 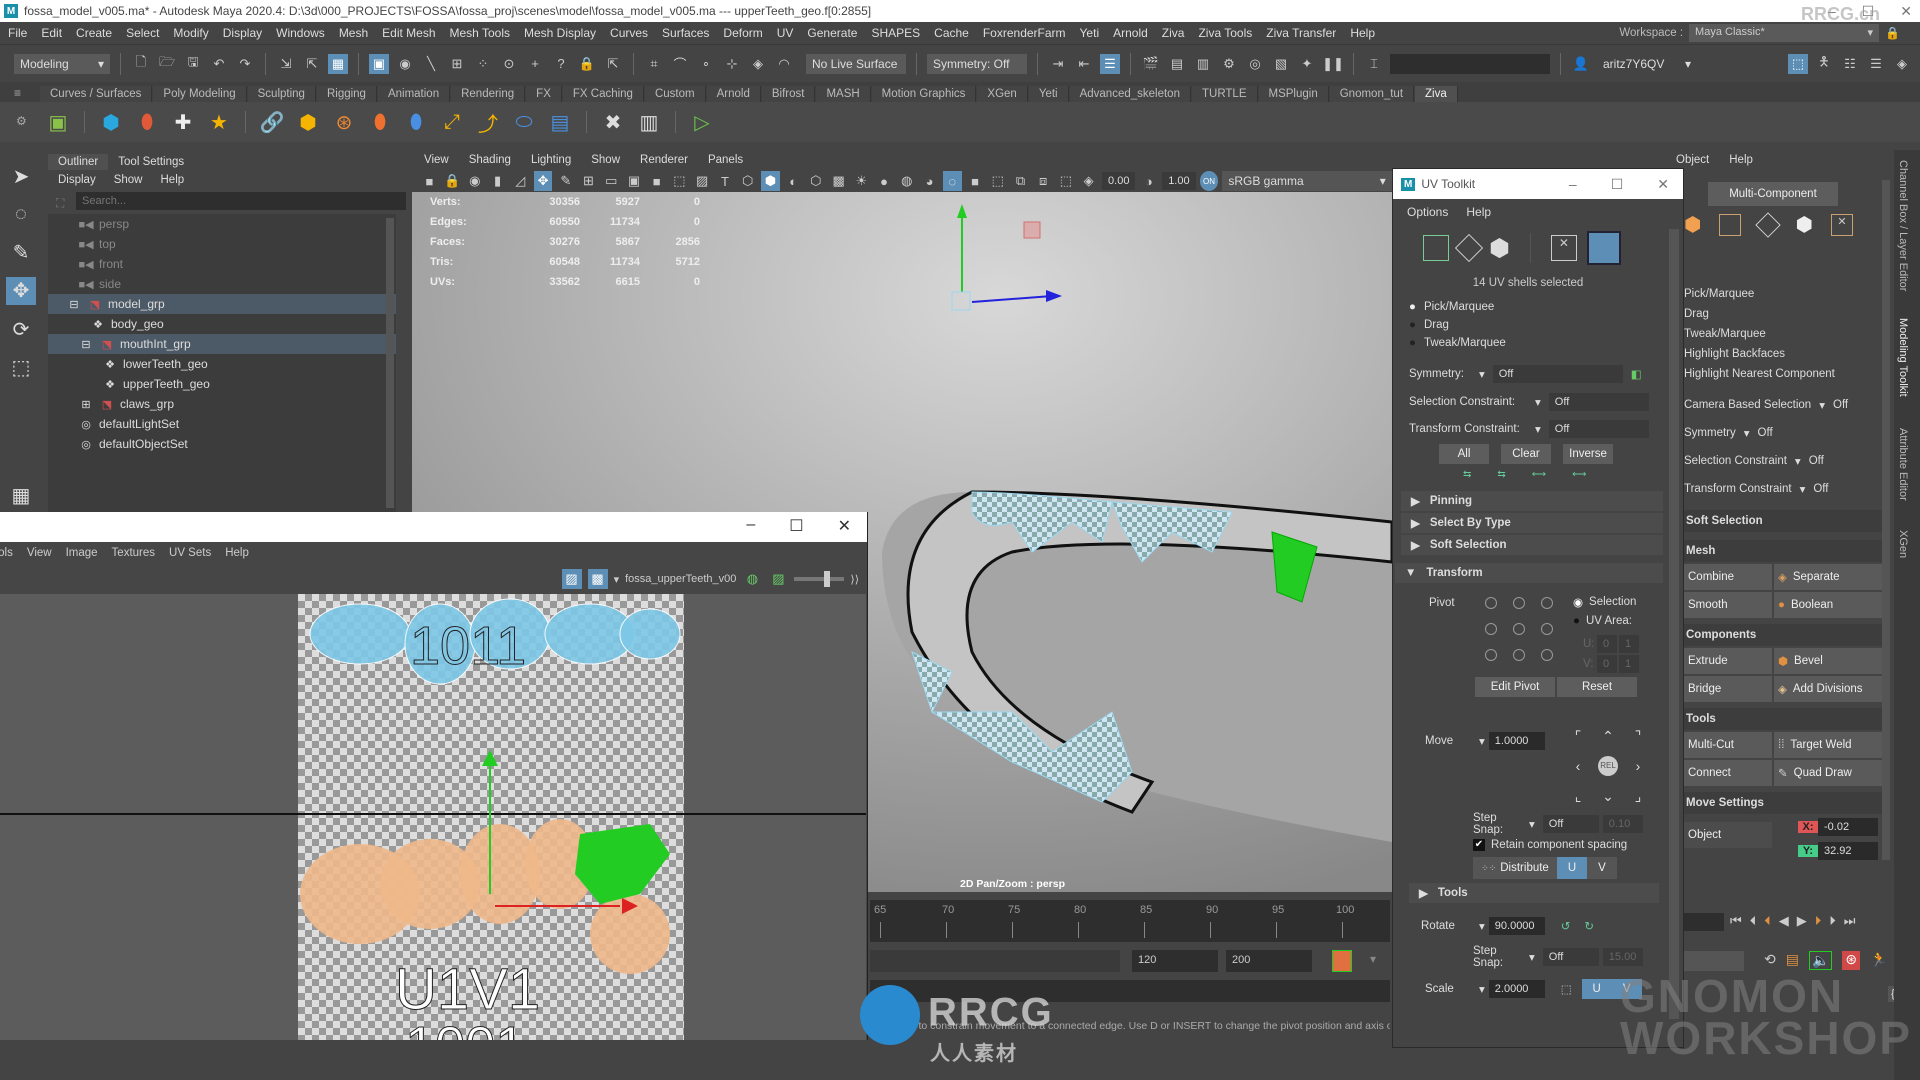 I want to click on shelf-tab: Animation, so click(x=414, y=94).